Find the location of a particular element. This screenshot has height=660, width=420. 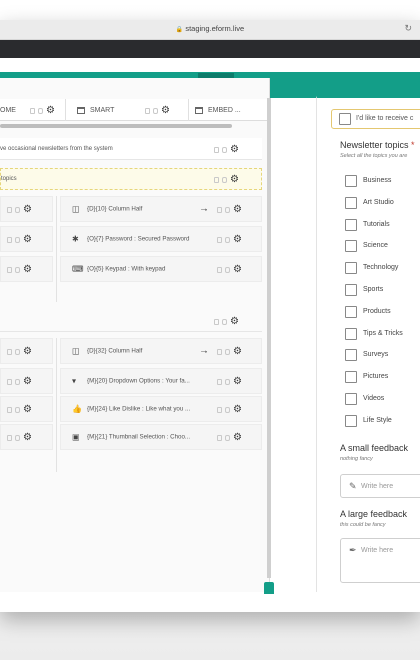

topic-option: Business is located at coordinates (382, 182).